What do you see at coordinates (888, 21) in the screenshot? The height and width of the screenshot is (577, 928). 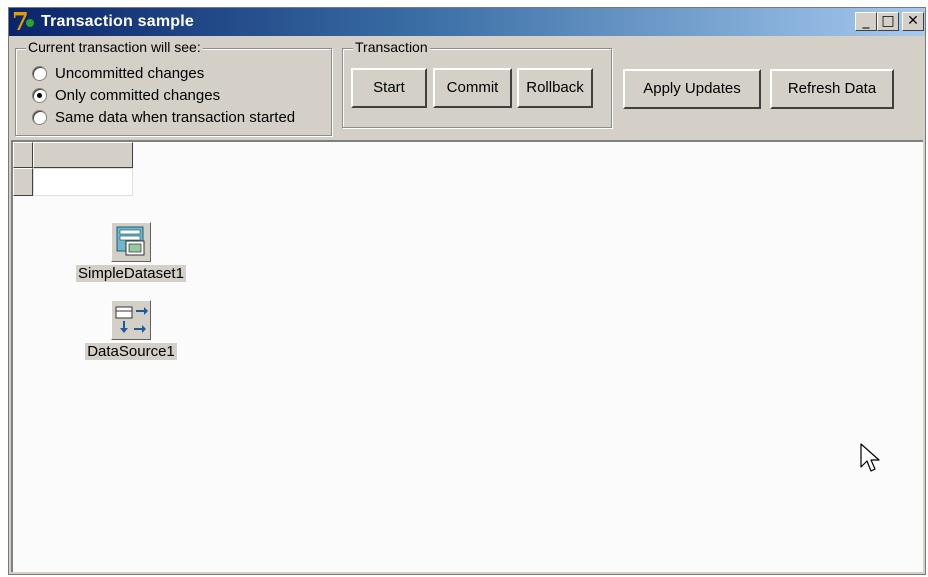 I see `maximize-button: □` at bounding box center [888, 21].